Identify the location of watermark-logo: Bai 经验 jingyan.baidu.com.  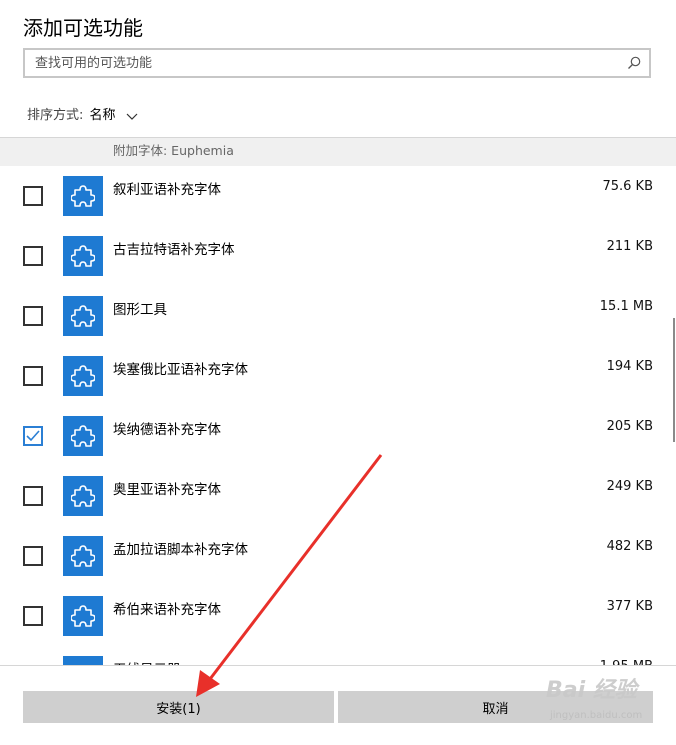
(601, 698).